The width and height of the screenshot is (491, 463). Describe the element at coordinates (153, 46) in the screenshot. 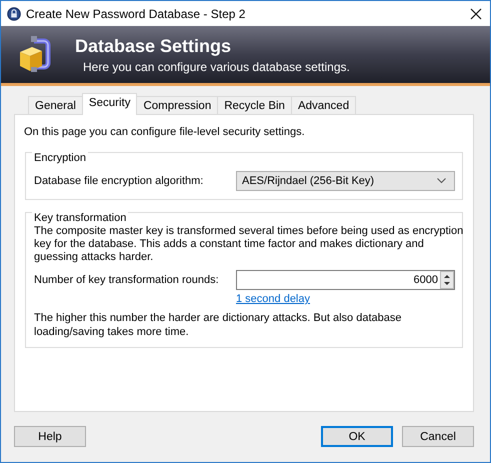

I see `banner-title: Database Settings` at that location.